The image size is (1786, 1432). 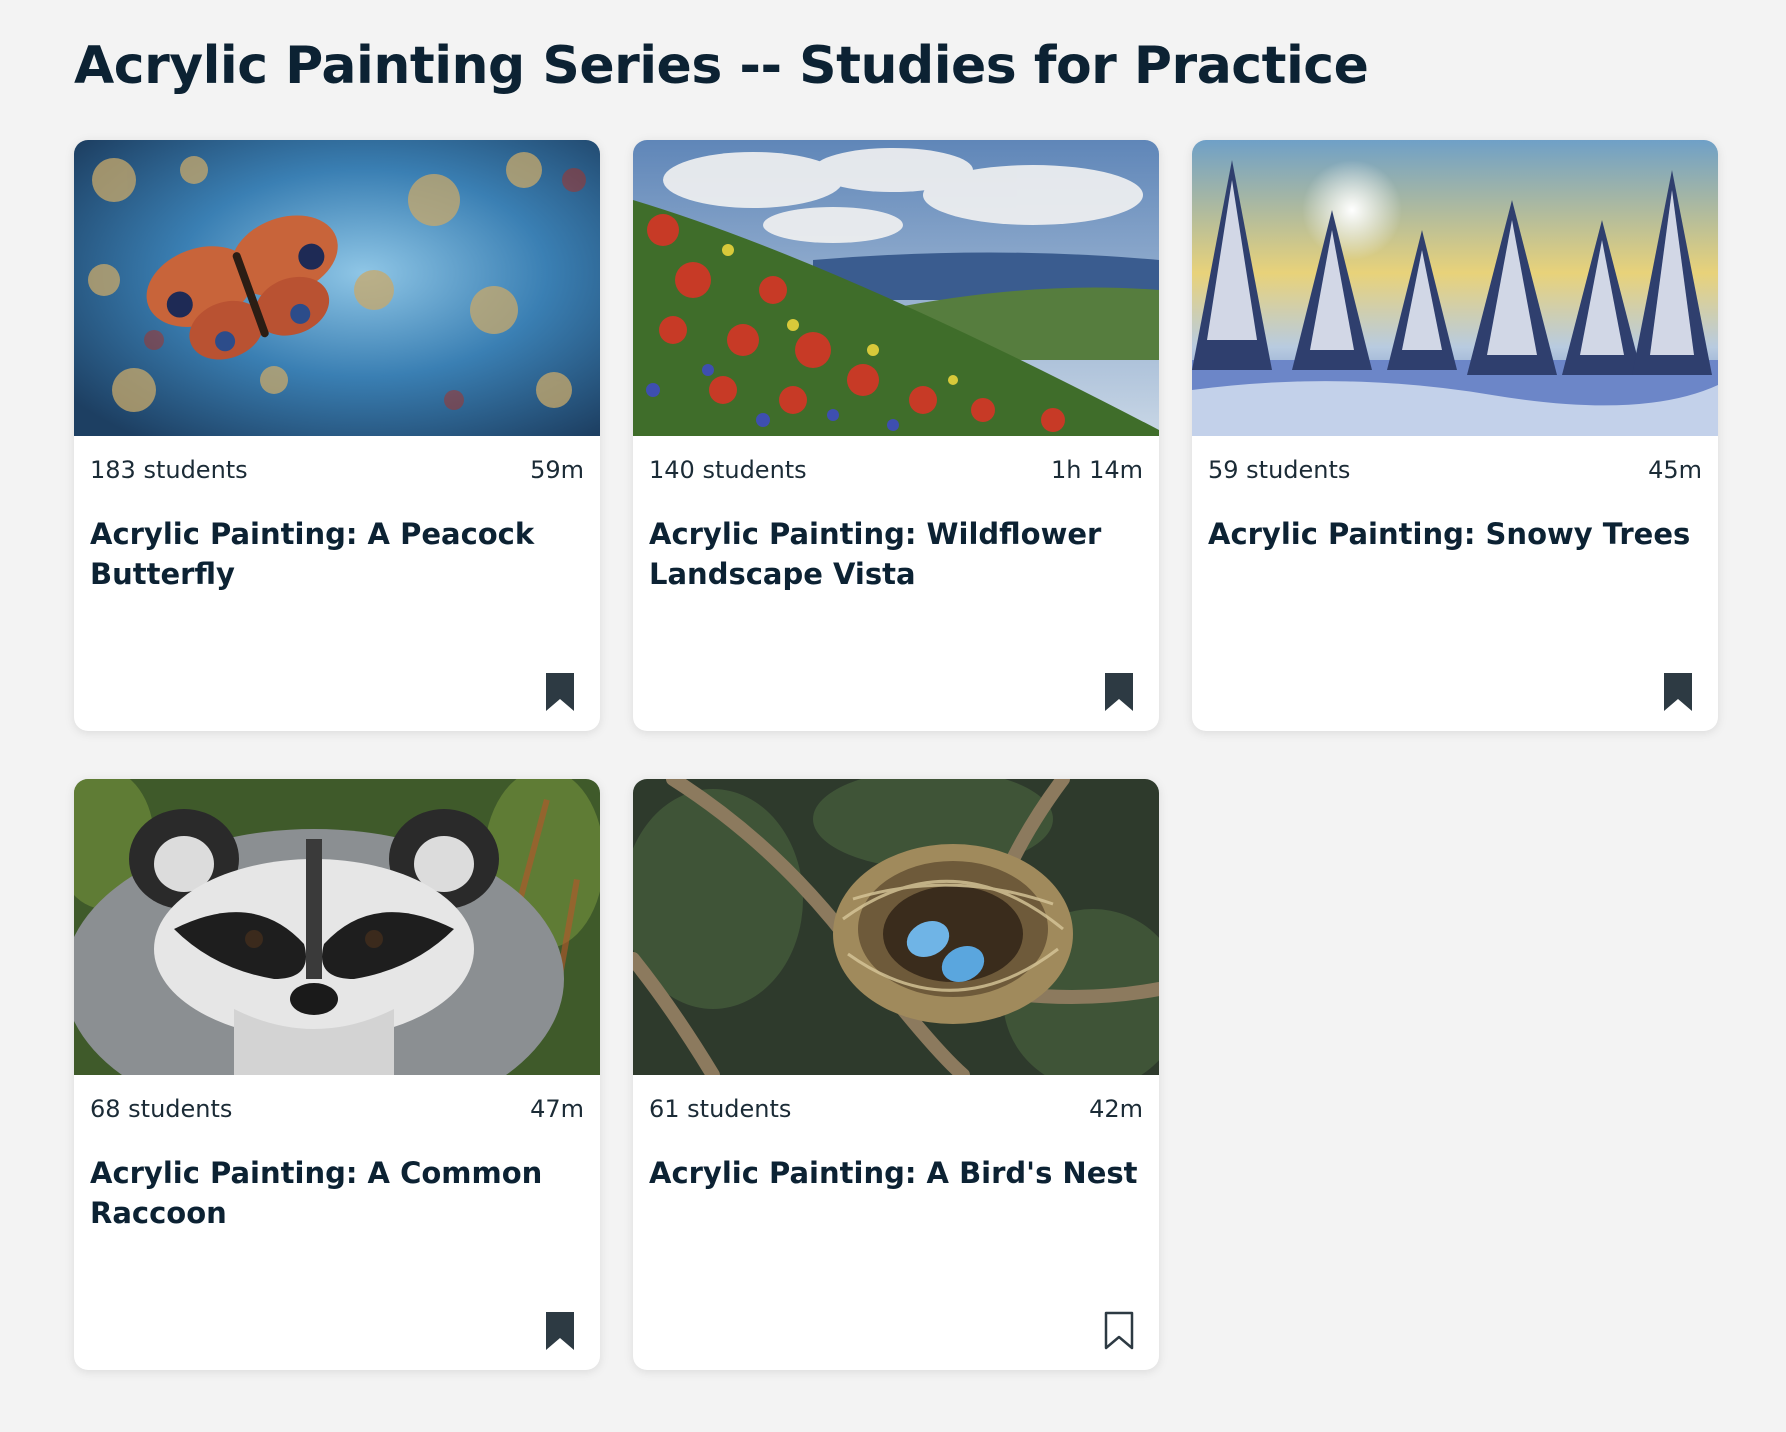 What do you see at coordinates (720, 1109) in the screenshot?
I see `student-count: 61 students` at bounding box center [720, 1109].